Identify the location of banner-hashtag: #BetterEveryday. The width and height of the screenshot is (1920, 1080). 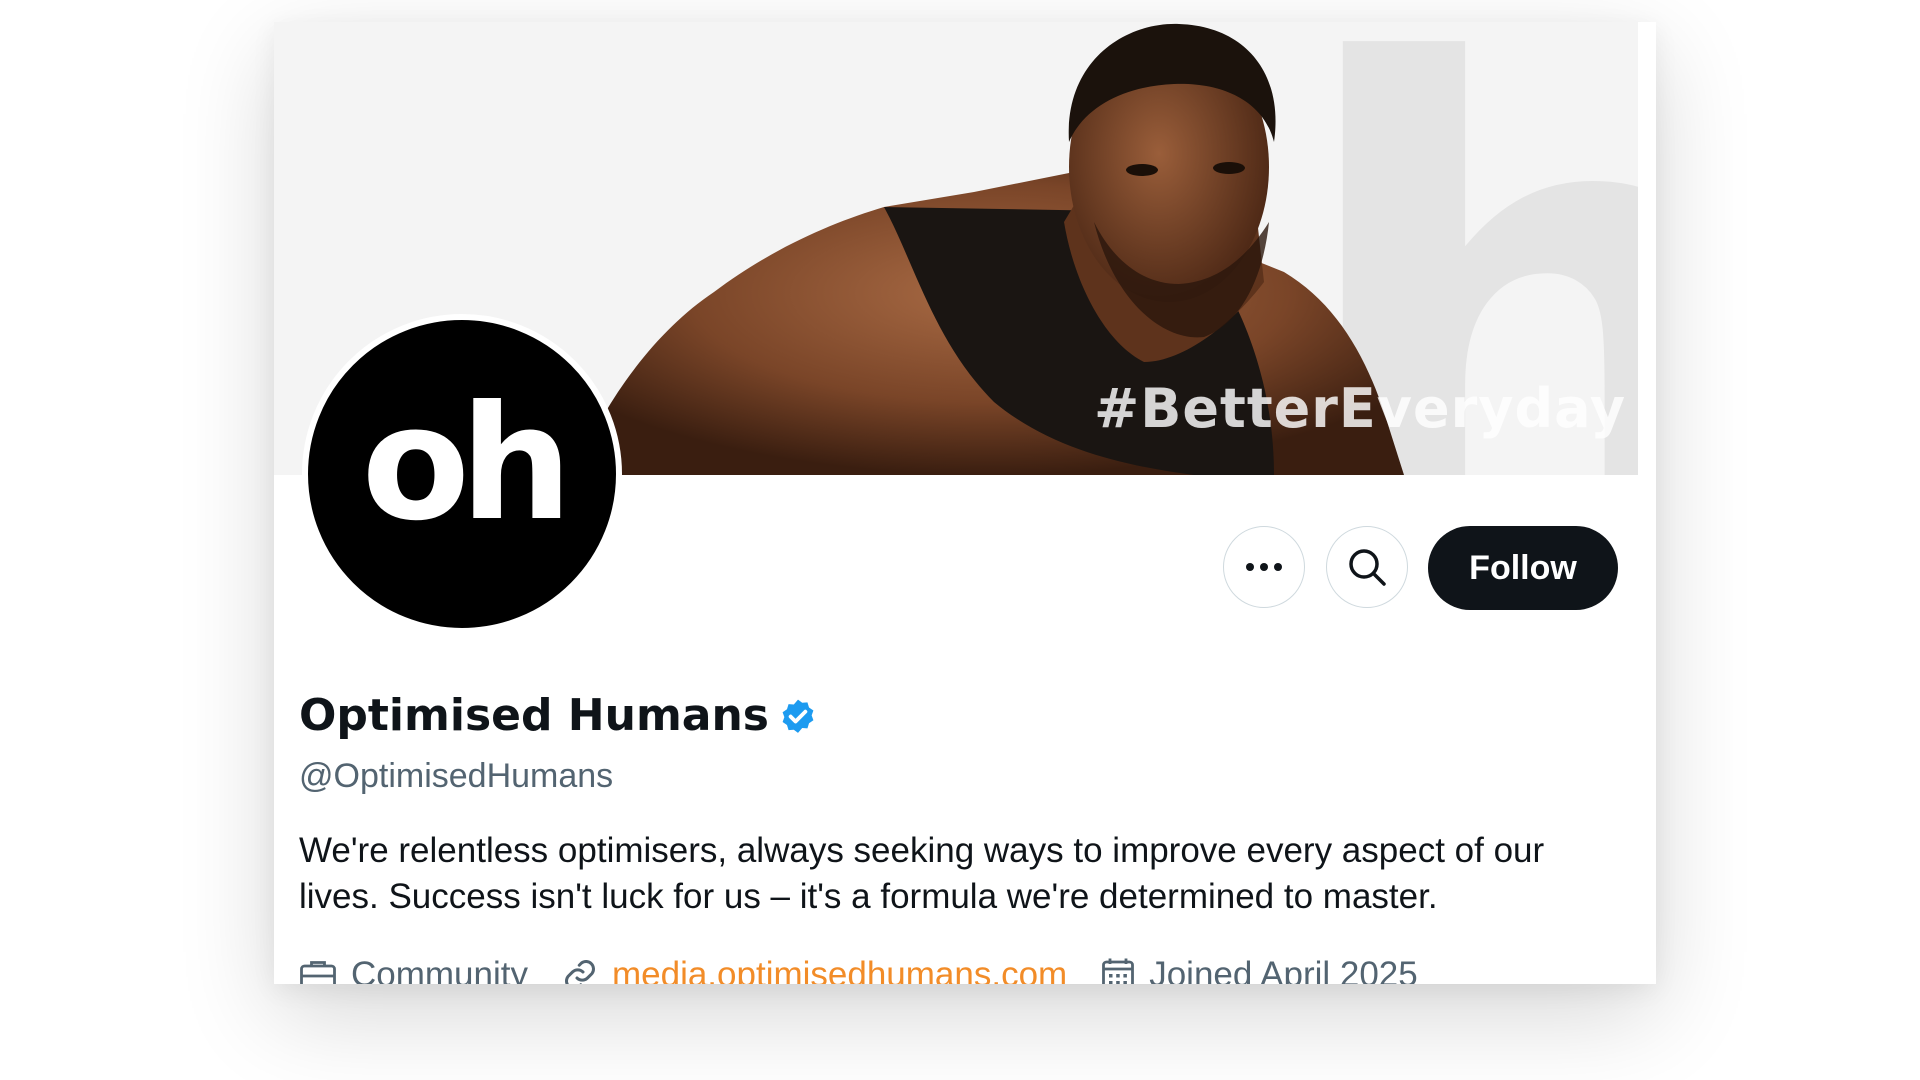
(1360, 408).